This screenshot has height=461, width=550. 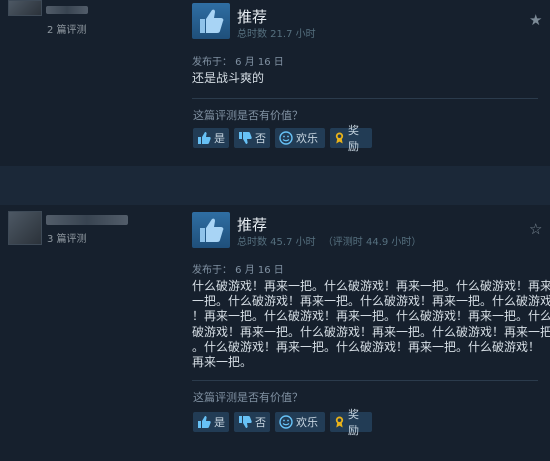 What do you see at coordinates (366, 346) in the screenshot?
I see `review-line: 。什么破游戏！再来一把。什么破游戏！再来一把。什么破游戏！` at bounding box center [366, 346].